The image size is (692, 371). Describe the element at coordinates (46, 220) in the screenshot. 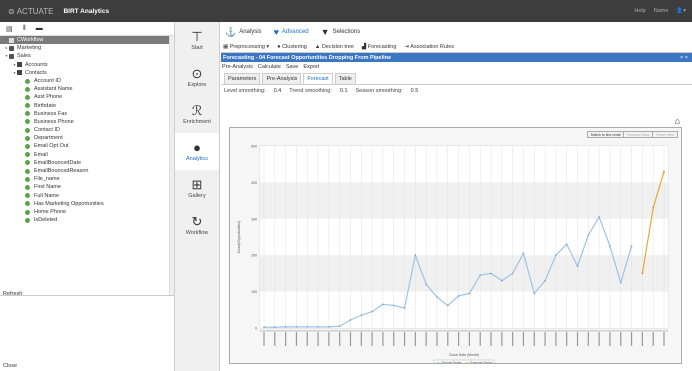

I see `tree-node-label: IsDeleted` at that location.